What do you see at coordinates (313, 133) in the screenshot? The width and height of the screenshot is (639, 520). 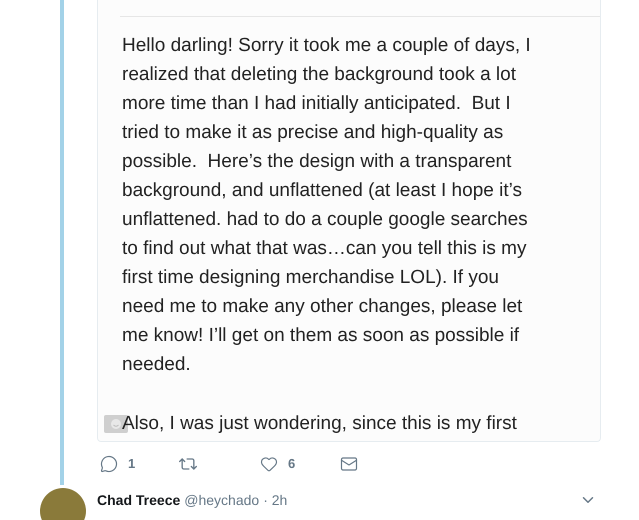 I see `message-line: tried to make it as precise and high-quality as` at bounding box center [313, 133].